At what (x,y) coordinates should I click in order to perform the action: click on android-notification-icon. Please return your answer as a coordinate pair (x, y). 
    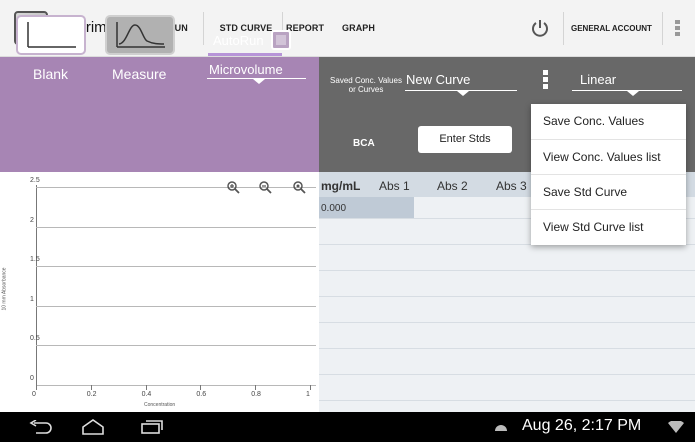
    Looking at the image, I should click on (501, 428).